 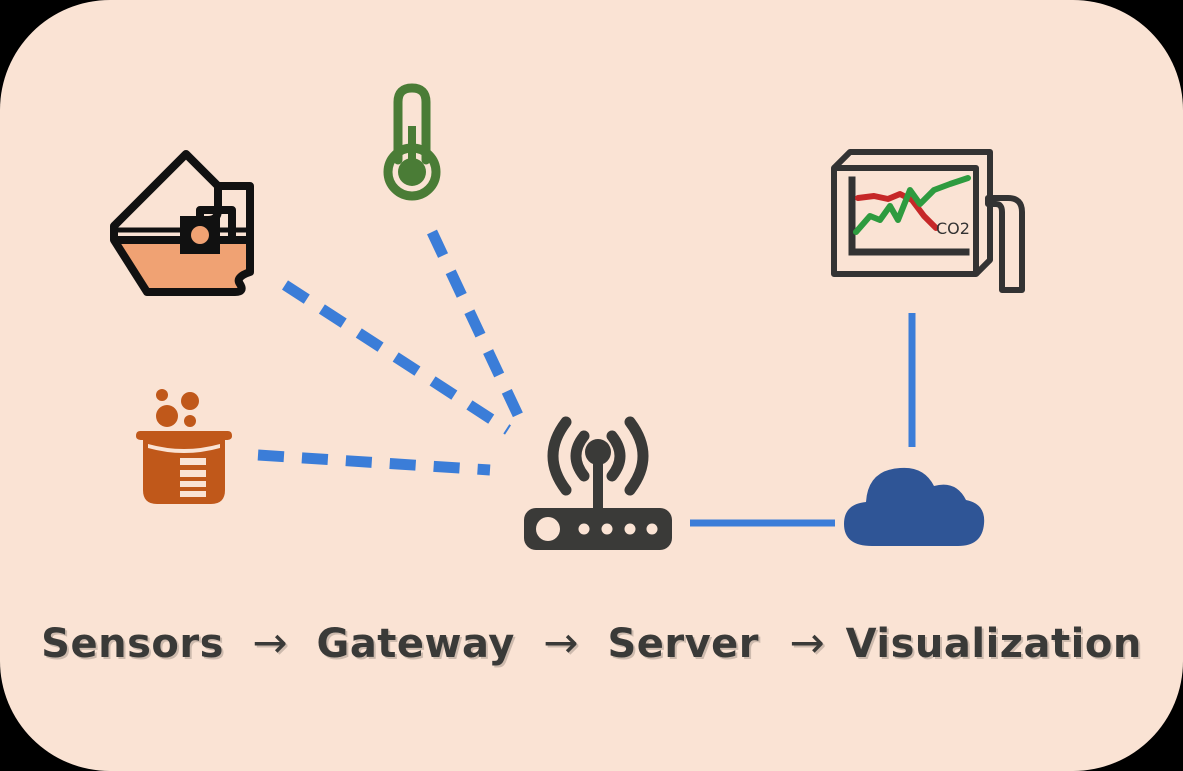 What do you see at coordinates (396, 357) in the screenshot?
I see `link-ship-to-gateway` at bounding box center [396, 357].